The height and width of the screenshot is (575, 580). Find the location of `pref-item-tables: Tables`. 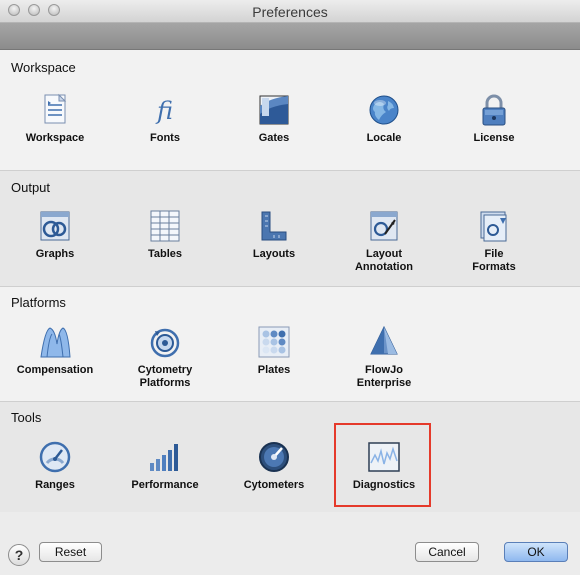

pref-item-tables: Tables is located at coordinates (165, 234).